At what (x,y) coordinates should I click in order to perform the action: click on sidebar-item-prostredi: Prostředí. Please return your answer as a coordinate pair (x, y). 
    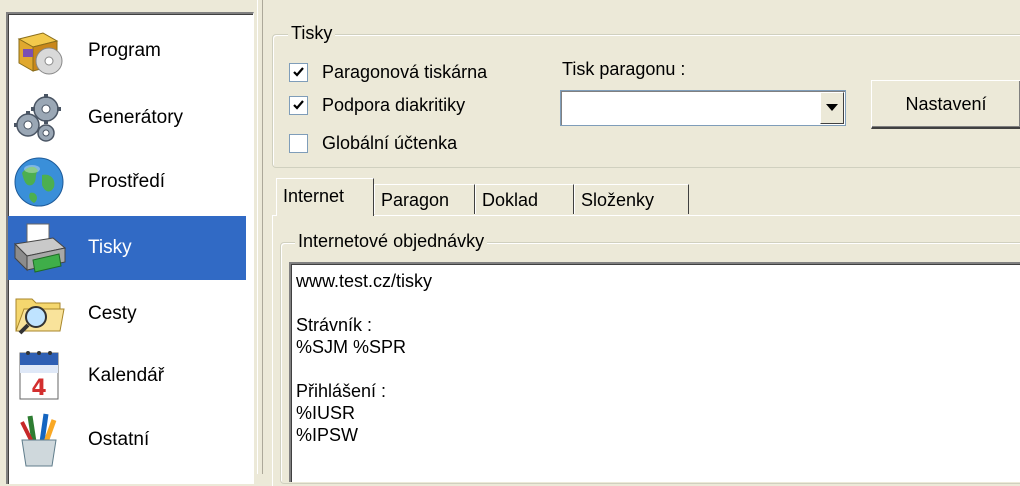
    Looking at the image, I should click on (127, 182).